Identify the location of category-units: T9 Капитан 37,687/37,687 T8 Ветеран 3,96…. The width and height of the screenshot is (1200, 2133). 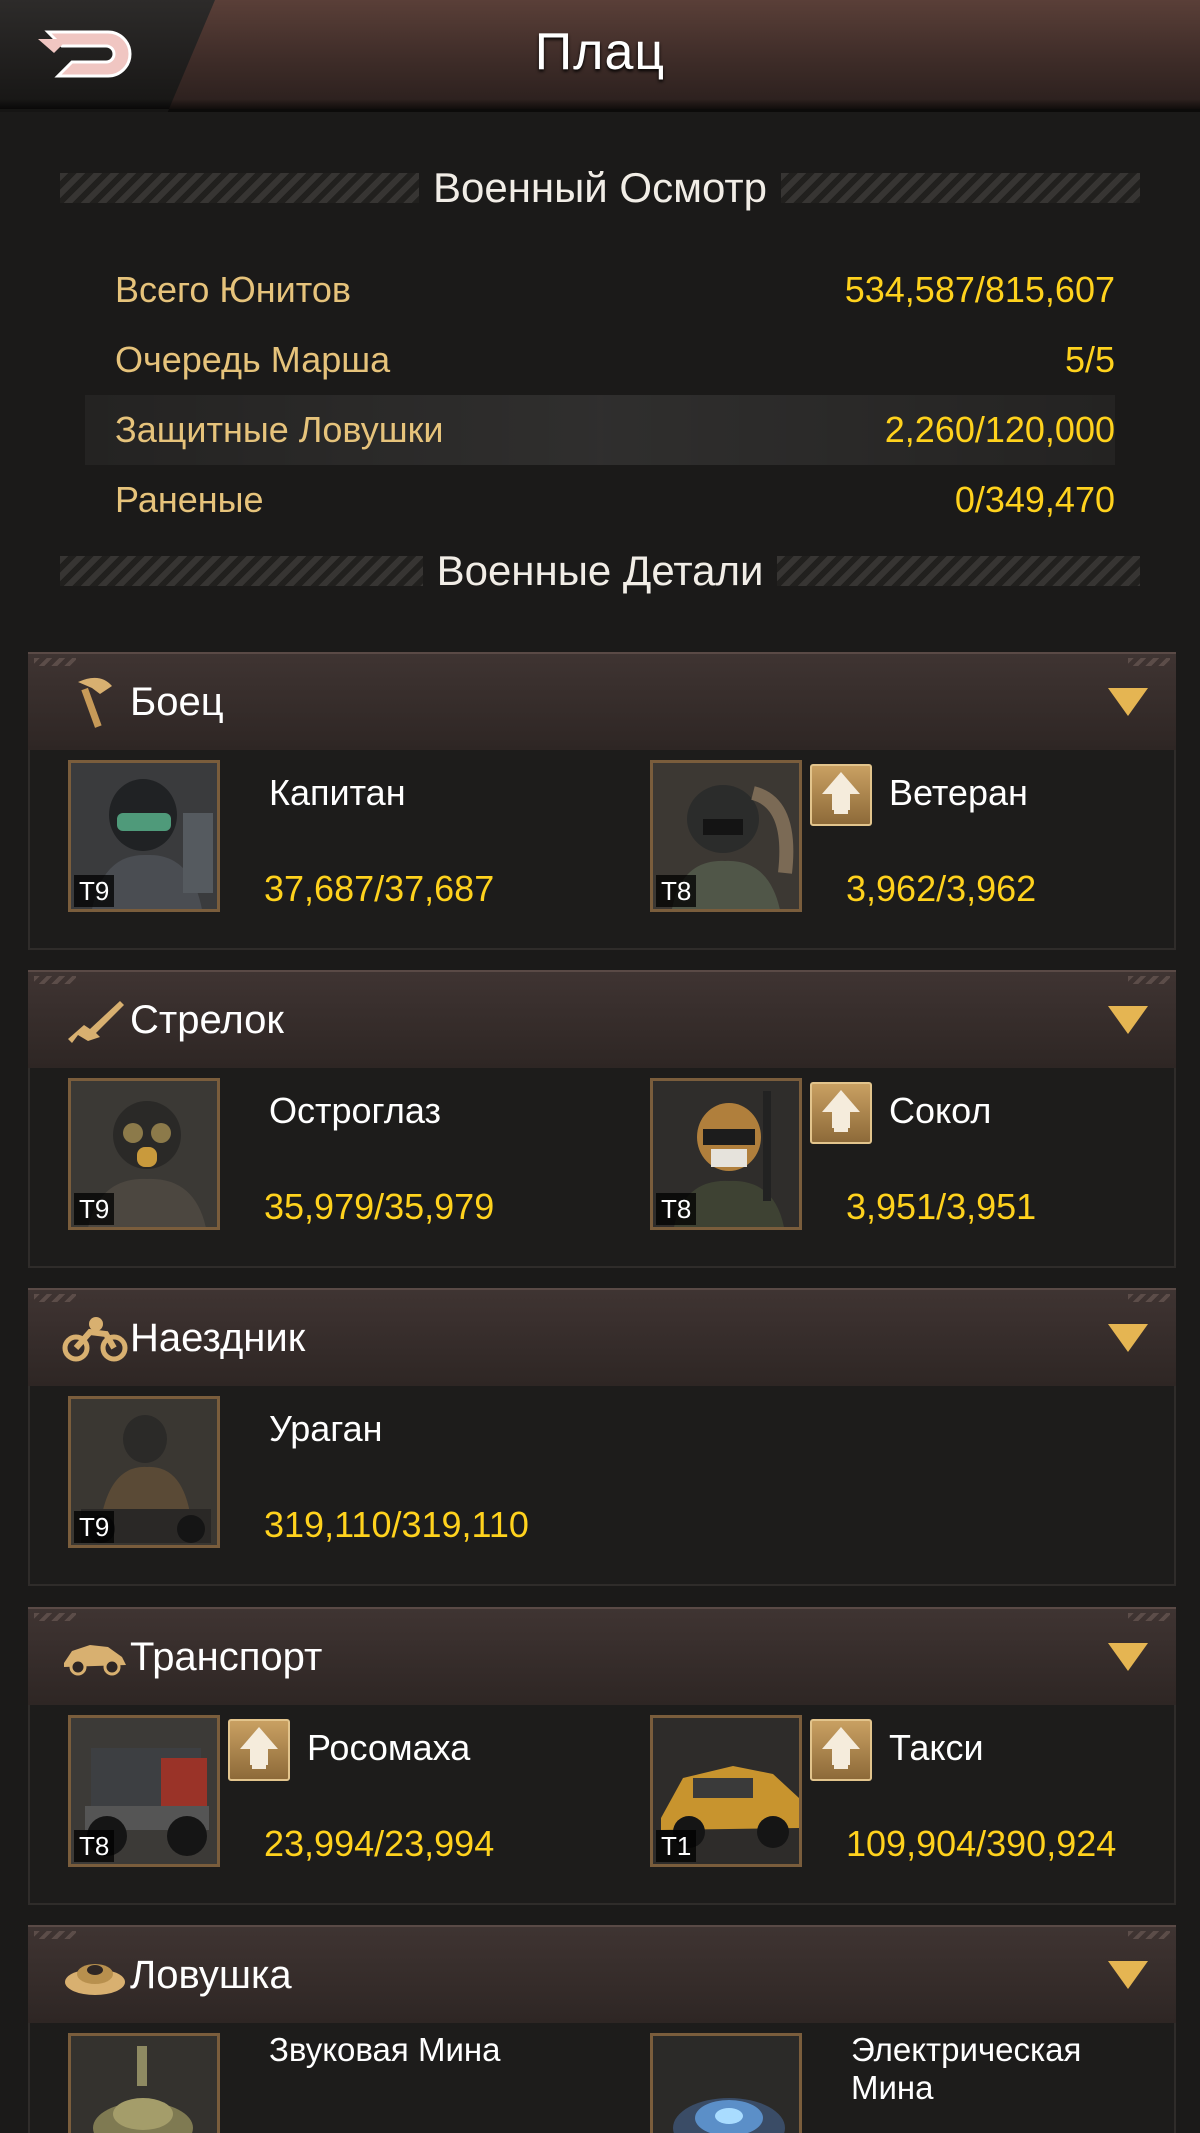
(602, 850).